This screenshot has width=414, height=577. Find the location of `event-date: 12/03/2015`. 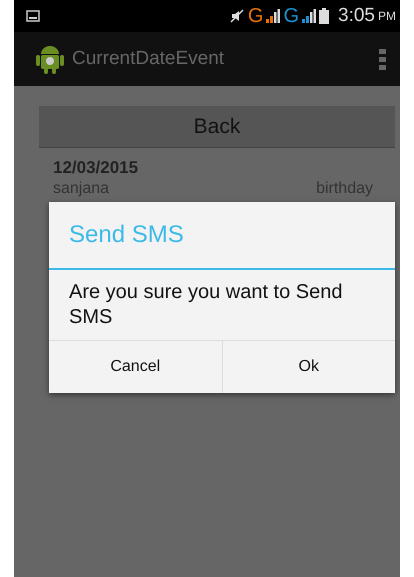

event-date: 12/03/2015 is located at coordinates (96, 168).